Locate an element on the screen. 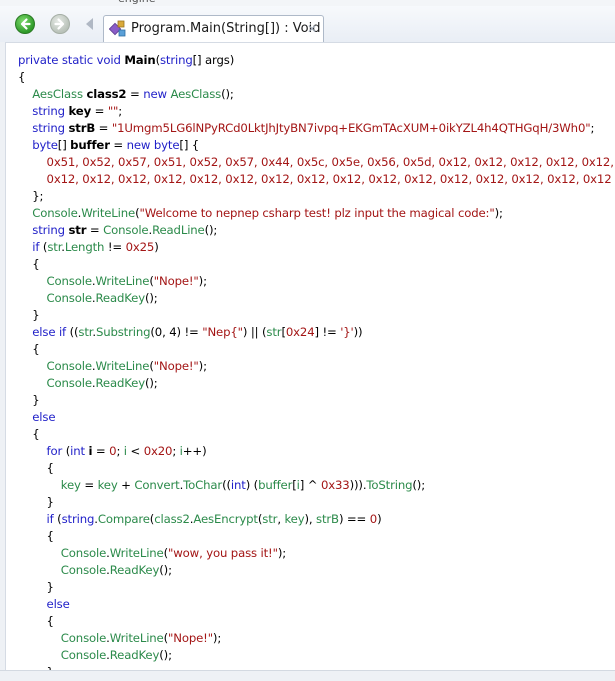 Image resolution: width=615 pixels, height=681 pixels. code-token: for is located at coordinates (56, 451).